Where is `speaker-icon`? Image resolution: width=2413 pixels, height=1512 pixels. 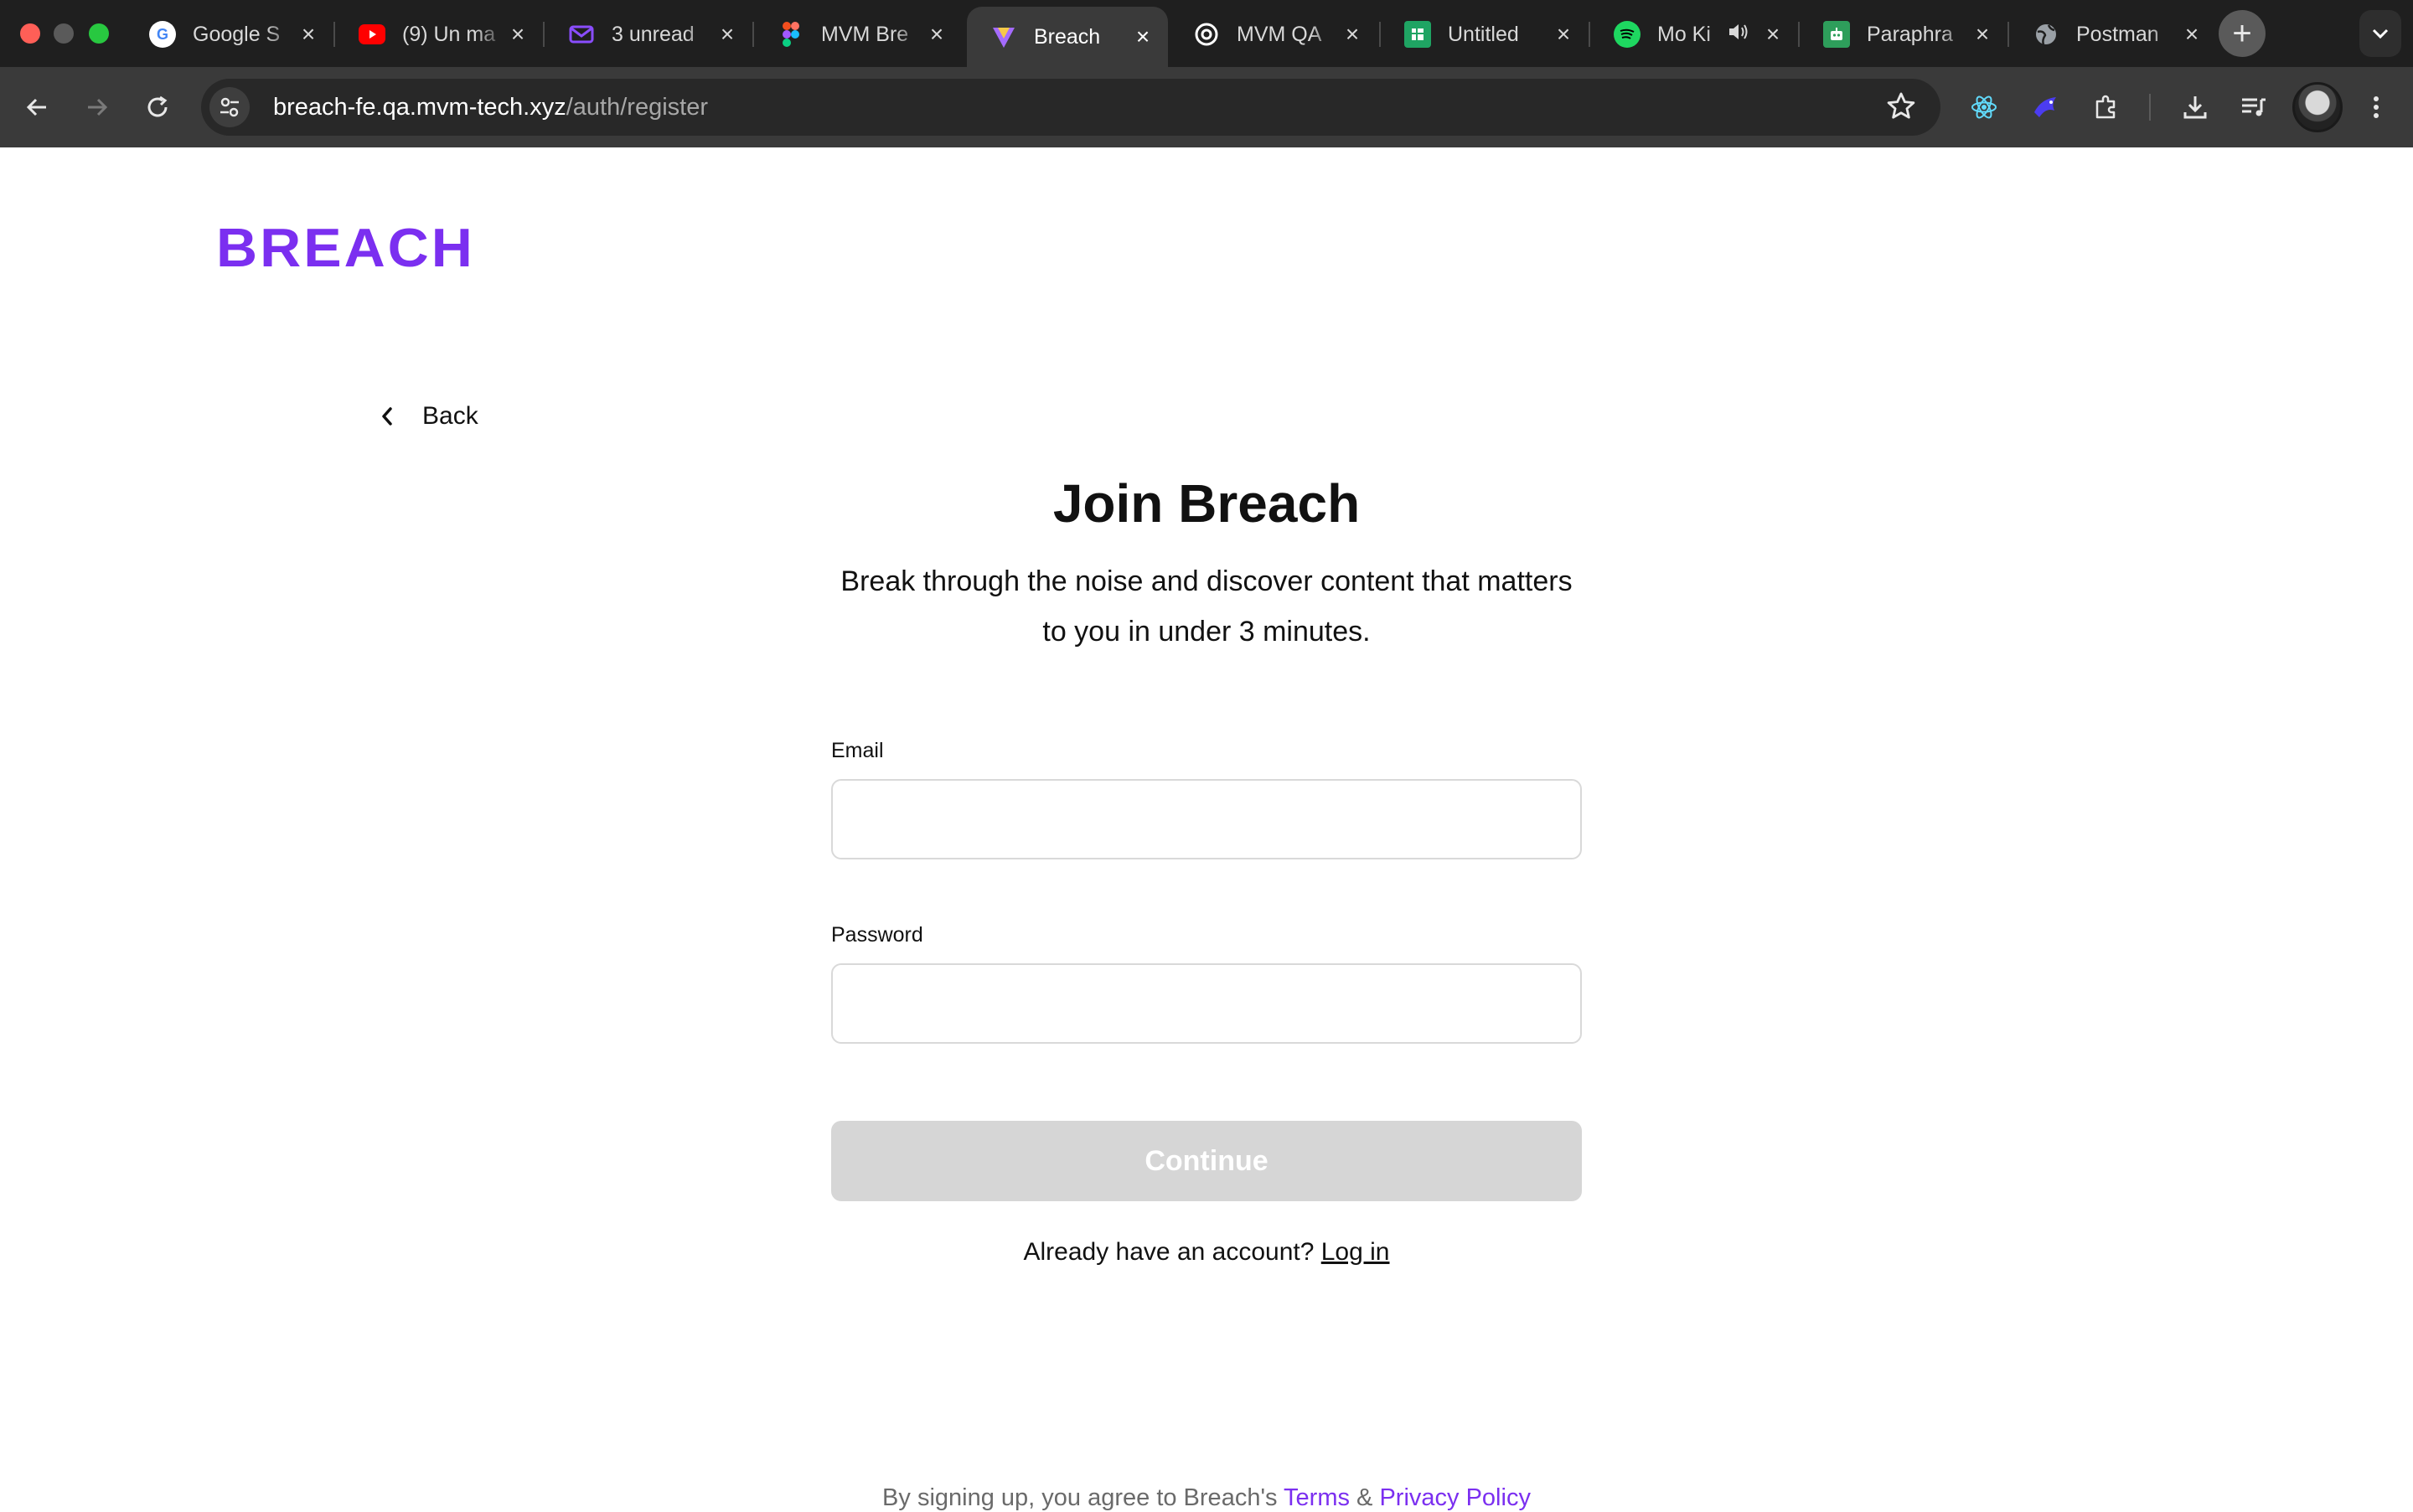
speaker-icon is located at coordinates (1738, 35).